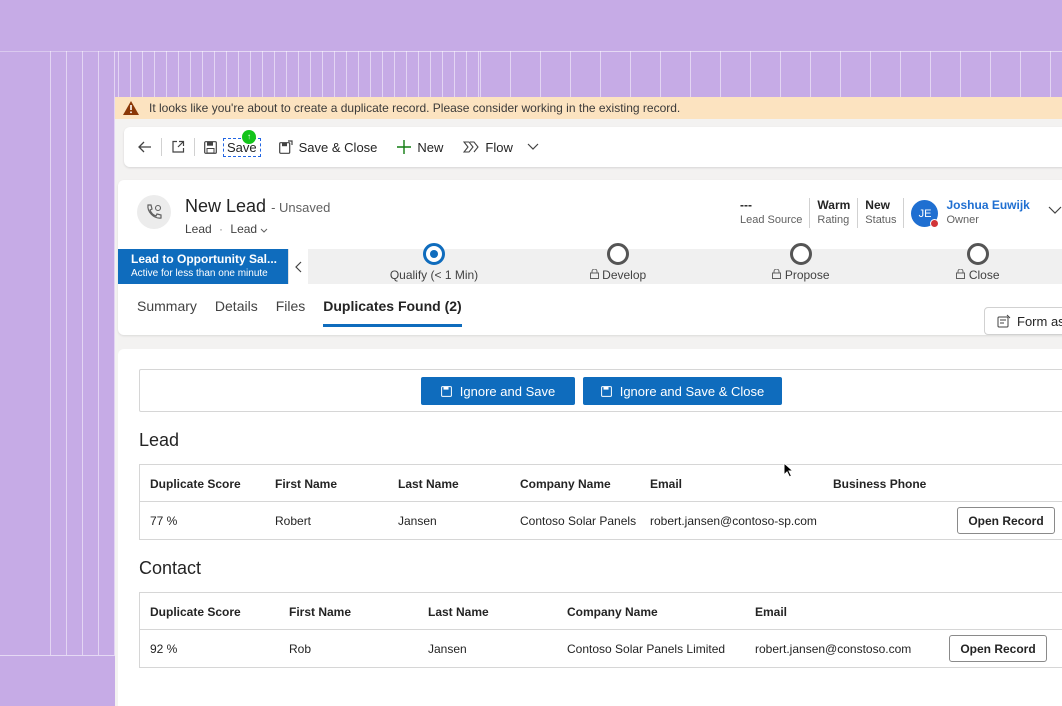 The height and width of the screenshot is (706, 1062). Describe the element at coordinates (236, 312) in the screenshot. I see `tab-details: Details` at that location.